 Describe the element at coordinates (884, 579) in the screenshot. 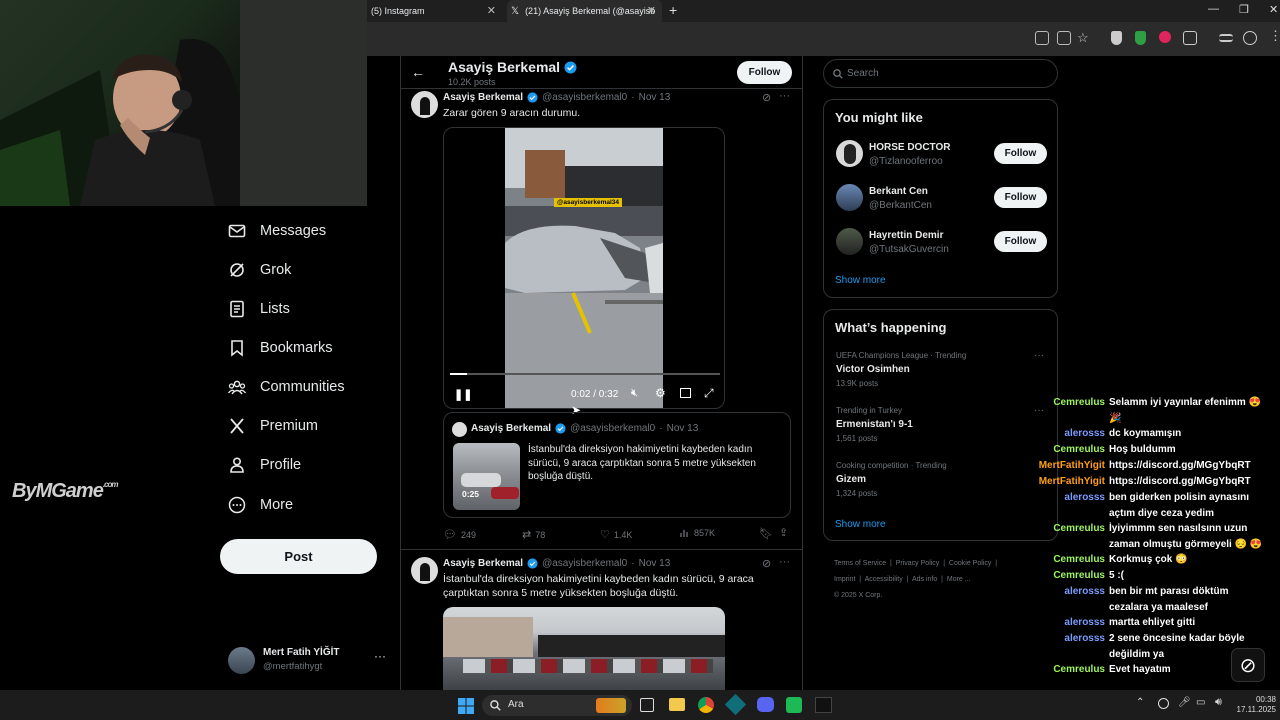

I see `footer-link: Accessibility` at that location.